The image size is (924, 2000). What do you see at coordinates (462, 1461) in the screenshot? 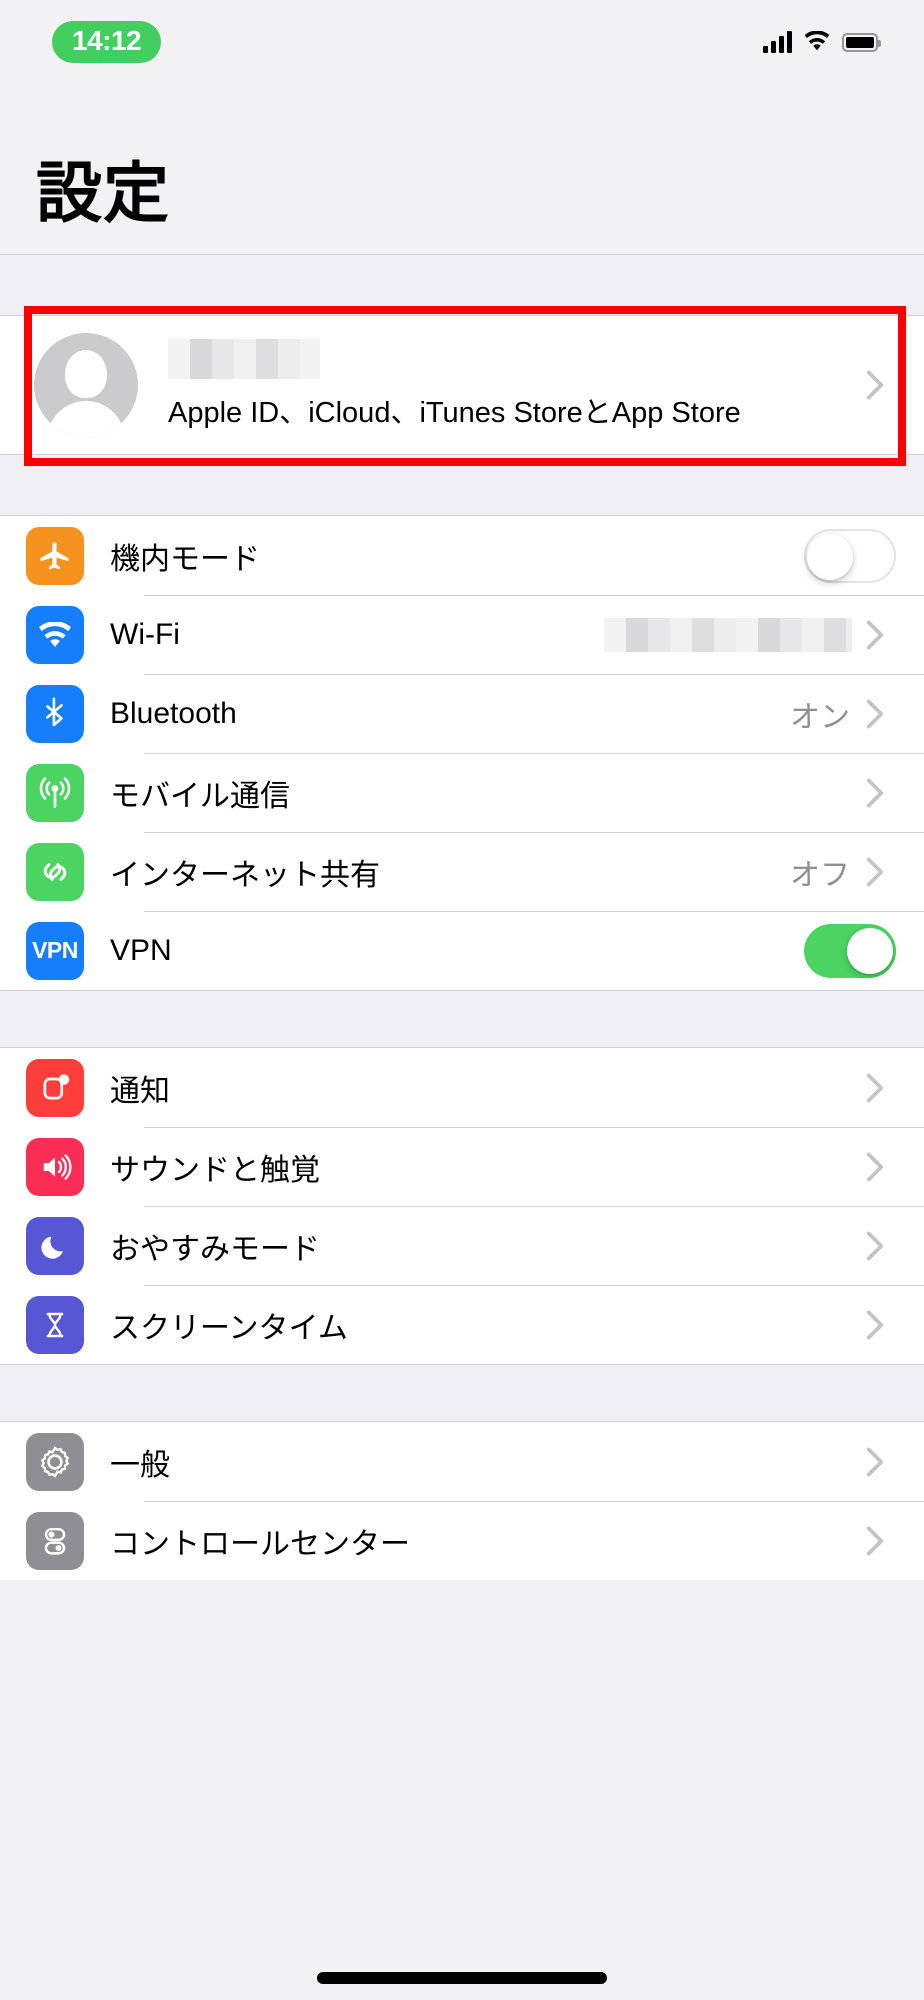
I see `settings-row-general: 一般` at bounding box center [462, 1461].